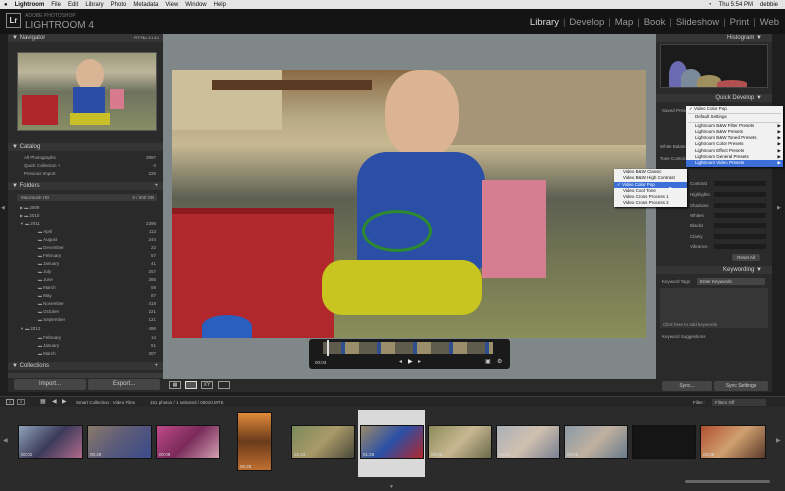  What do you see at coordinates (655, 22) in the screenshot?
I see `module-book: Book` at bounding box center [655, 22].